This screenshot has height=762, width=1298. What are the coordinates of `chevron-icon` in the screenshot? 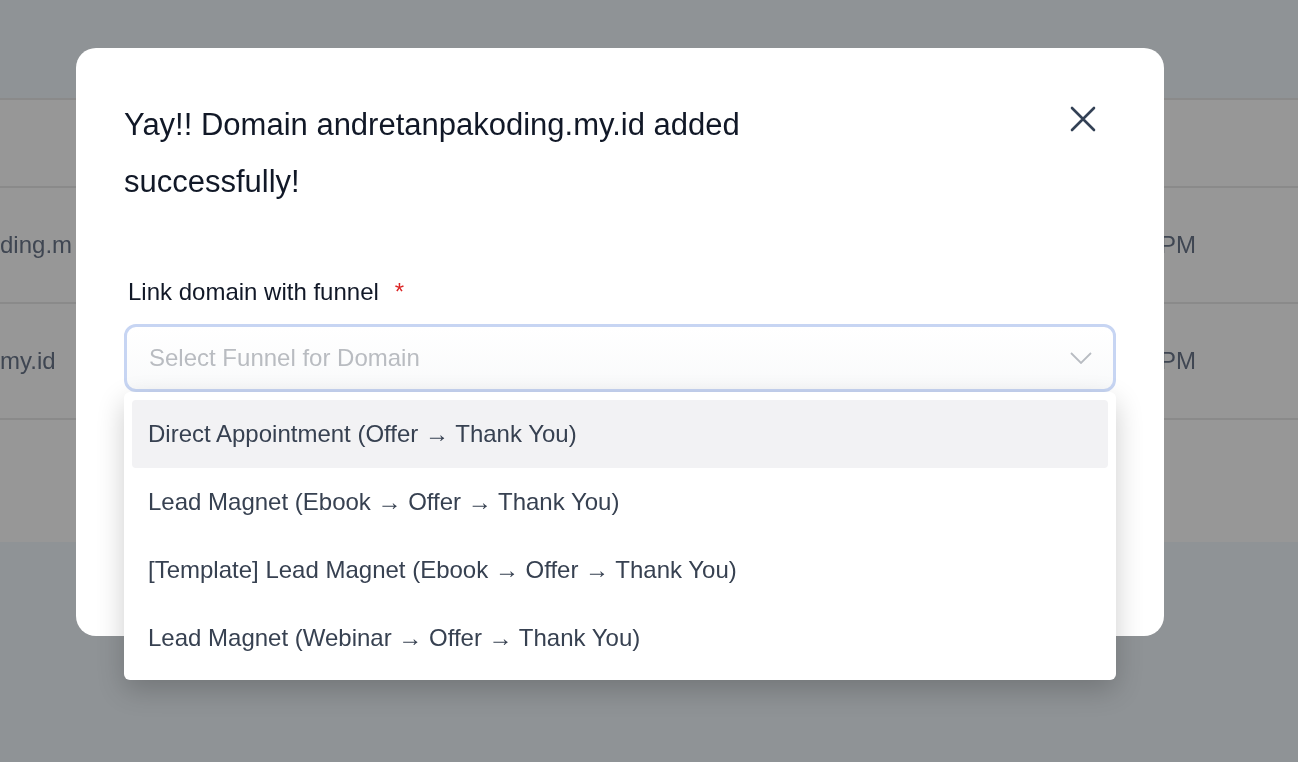 It's located at (1081, 358).